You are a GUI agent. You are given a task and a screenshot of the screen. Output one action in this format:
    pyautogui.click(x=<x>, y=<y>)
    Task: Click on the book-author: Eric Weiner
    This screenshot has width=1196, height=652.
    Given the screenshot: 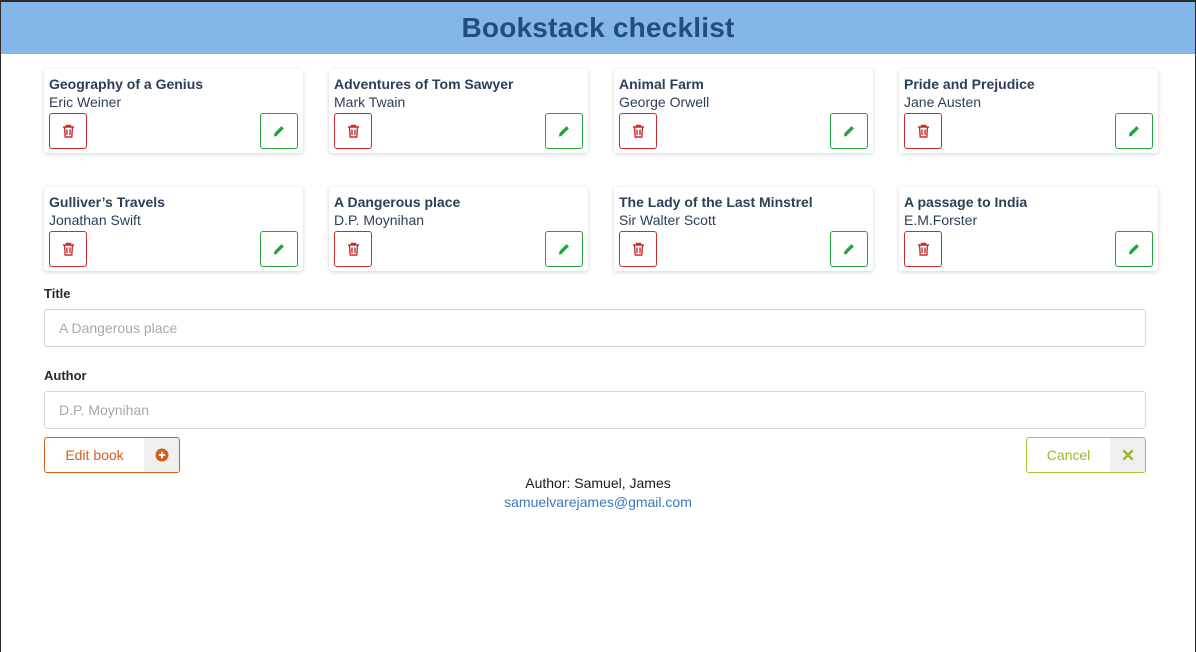 What is the action you would take?
    pyautogui.click(x=85, y=102)
    